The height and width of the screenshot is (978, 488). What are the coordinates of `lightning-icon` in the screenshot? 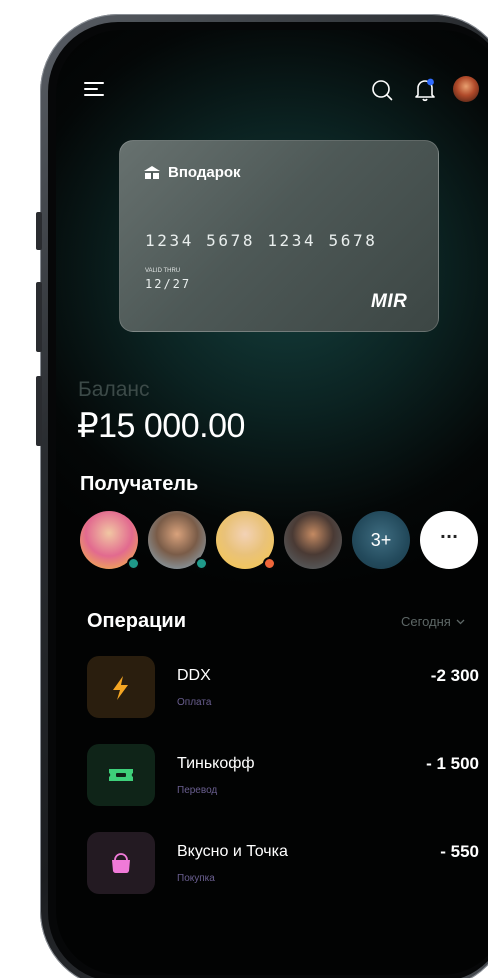 It's located at (120, 688).